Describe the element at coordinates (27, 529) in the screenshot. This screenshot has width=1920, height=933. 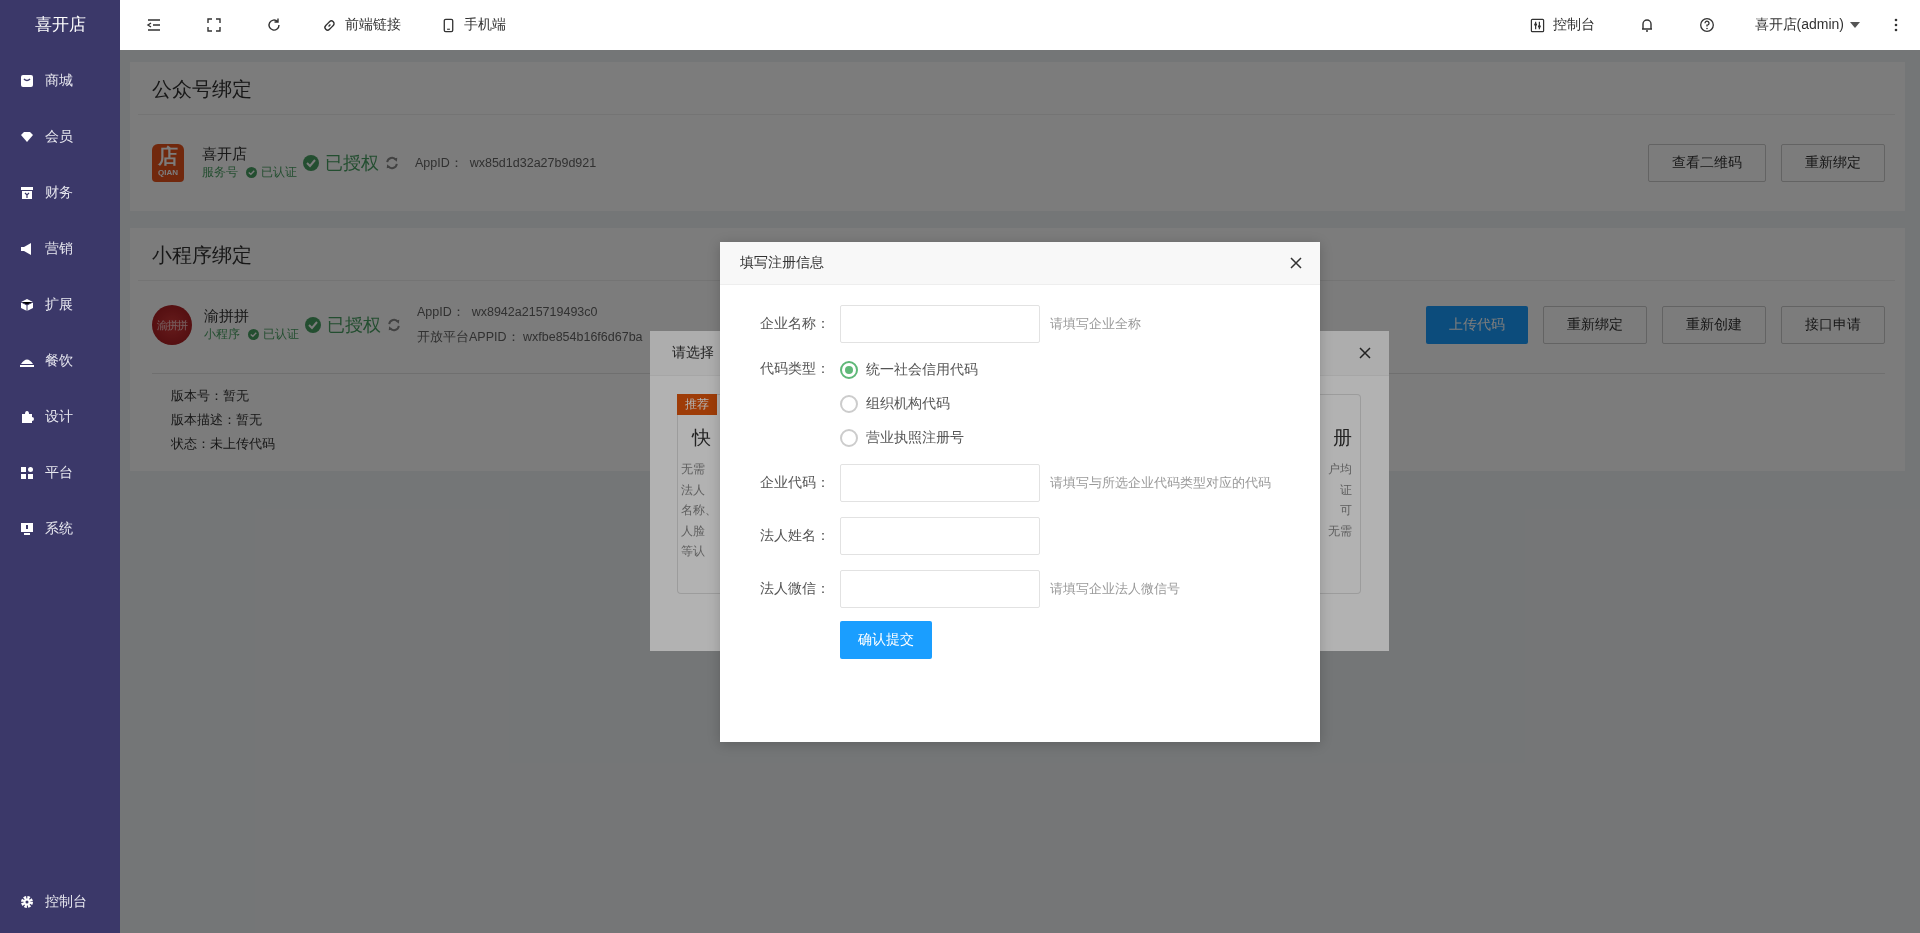
I see `monitor-icon` at that location.